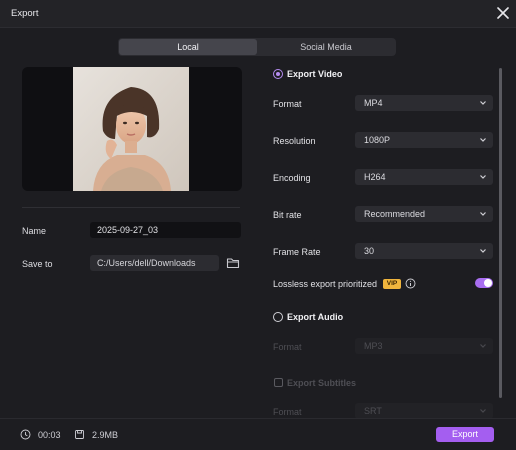 The image size is (516, 450). Describe the element at coordinates (373, 411) in the screenshot. I see `subtitle-format-value: SRT` at that location.